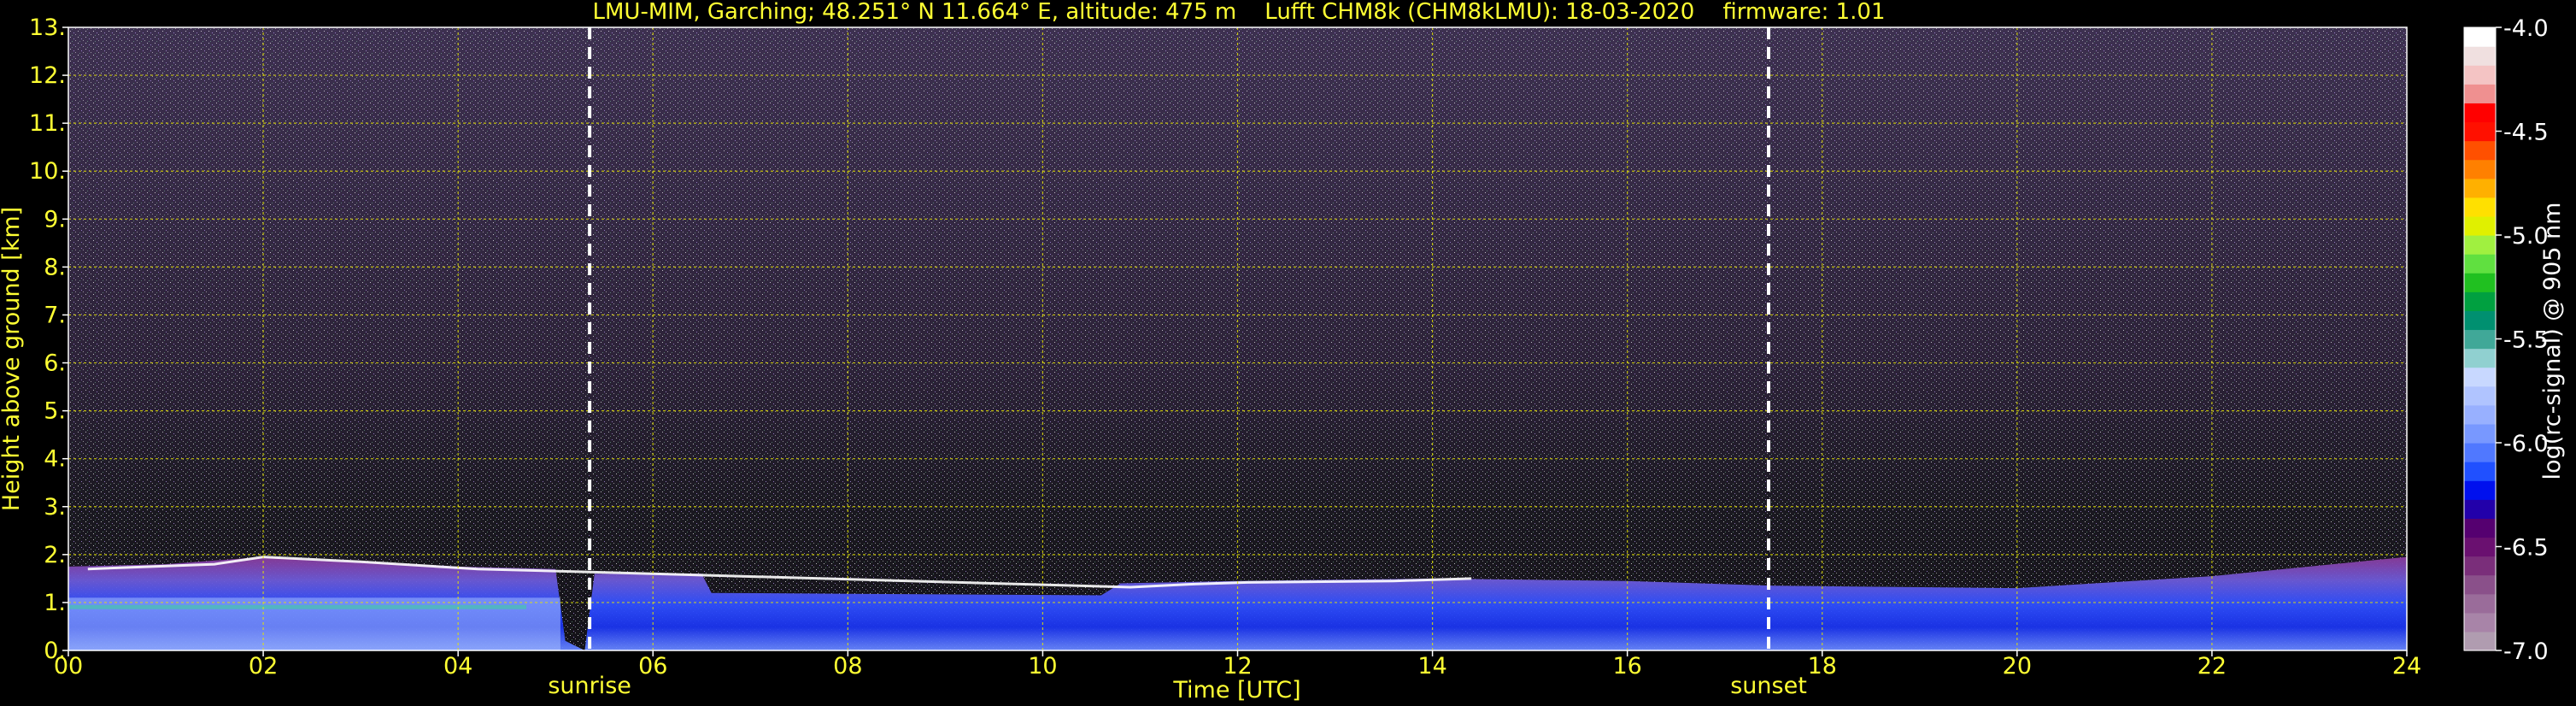 The height and width of the screenshot is (706, 2576). I want to click on marker-label-sunset: sunset, so click(1768, 686).